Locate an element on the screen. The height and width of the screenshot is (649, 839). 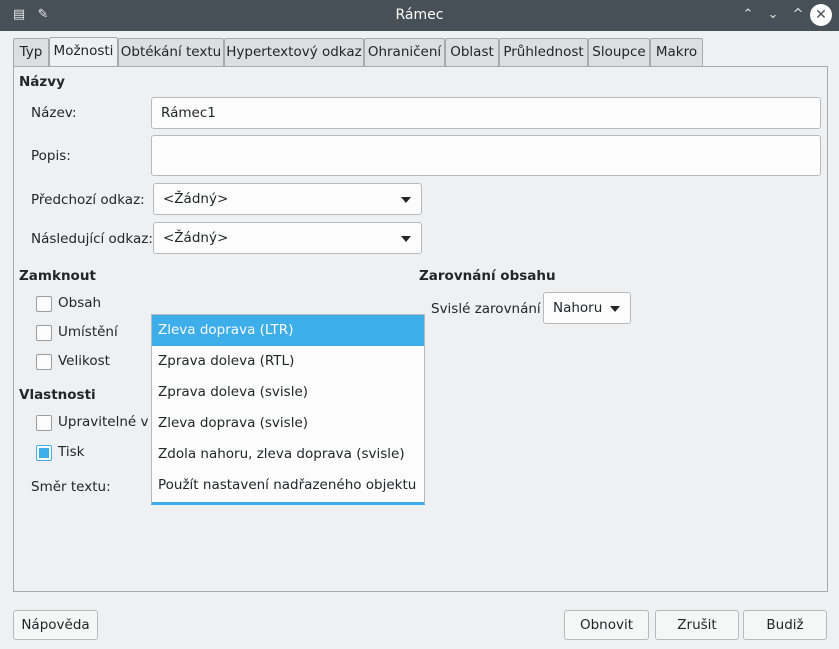
text-direction-label: Směr textu: is located at coordinates (71, 487).